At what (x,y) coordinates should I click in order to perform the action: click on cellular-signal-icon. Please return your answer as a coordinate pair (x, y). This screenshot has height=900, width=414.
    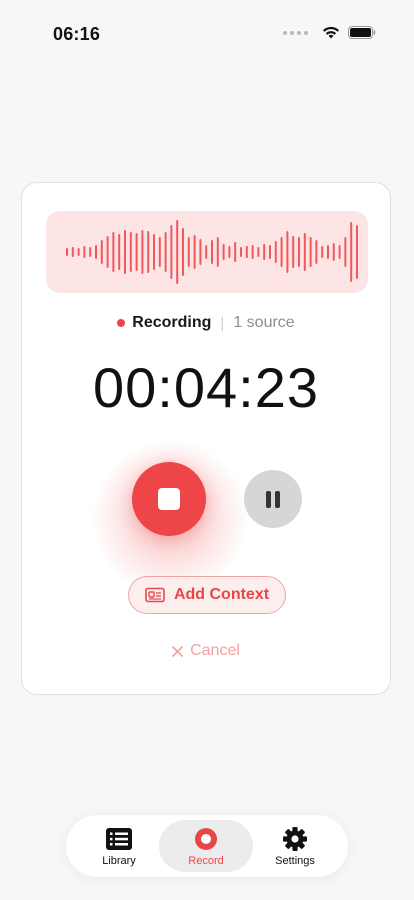
    Looking at the image, I should click on (295, 32).